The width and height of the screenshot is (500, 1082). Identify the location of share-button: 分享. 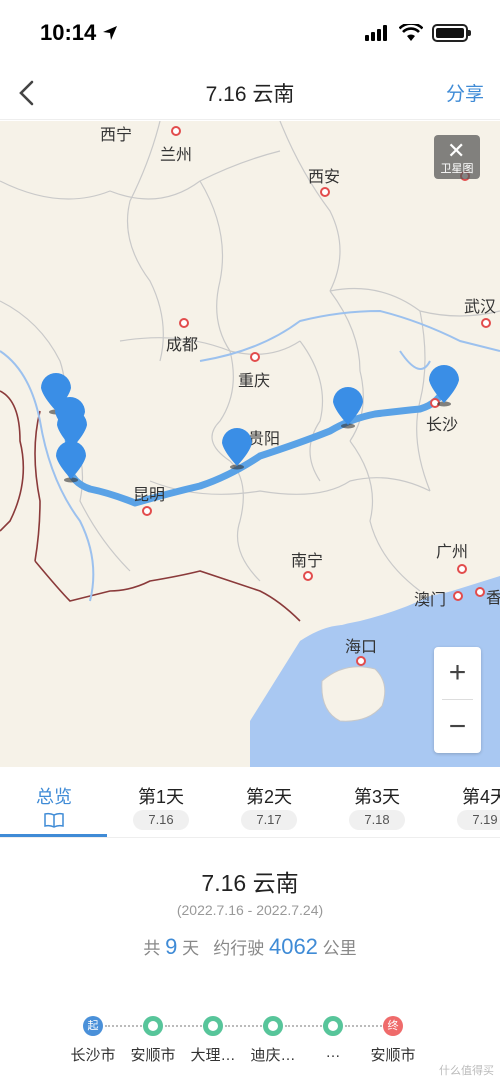
(465, 92).